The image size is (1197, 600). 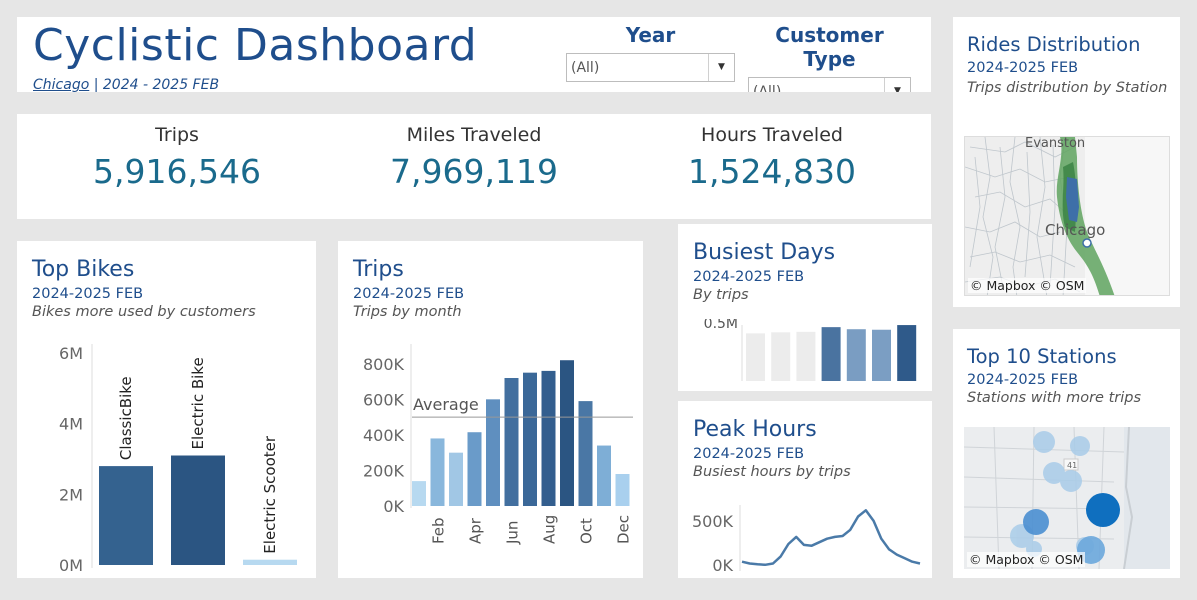 What do you see at coordinates (126, 418) in the screenshot?
I see `bar-label: ClassicBike` at bounding box center [126, 418].